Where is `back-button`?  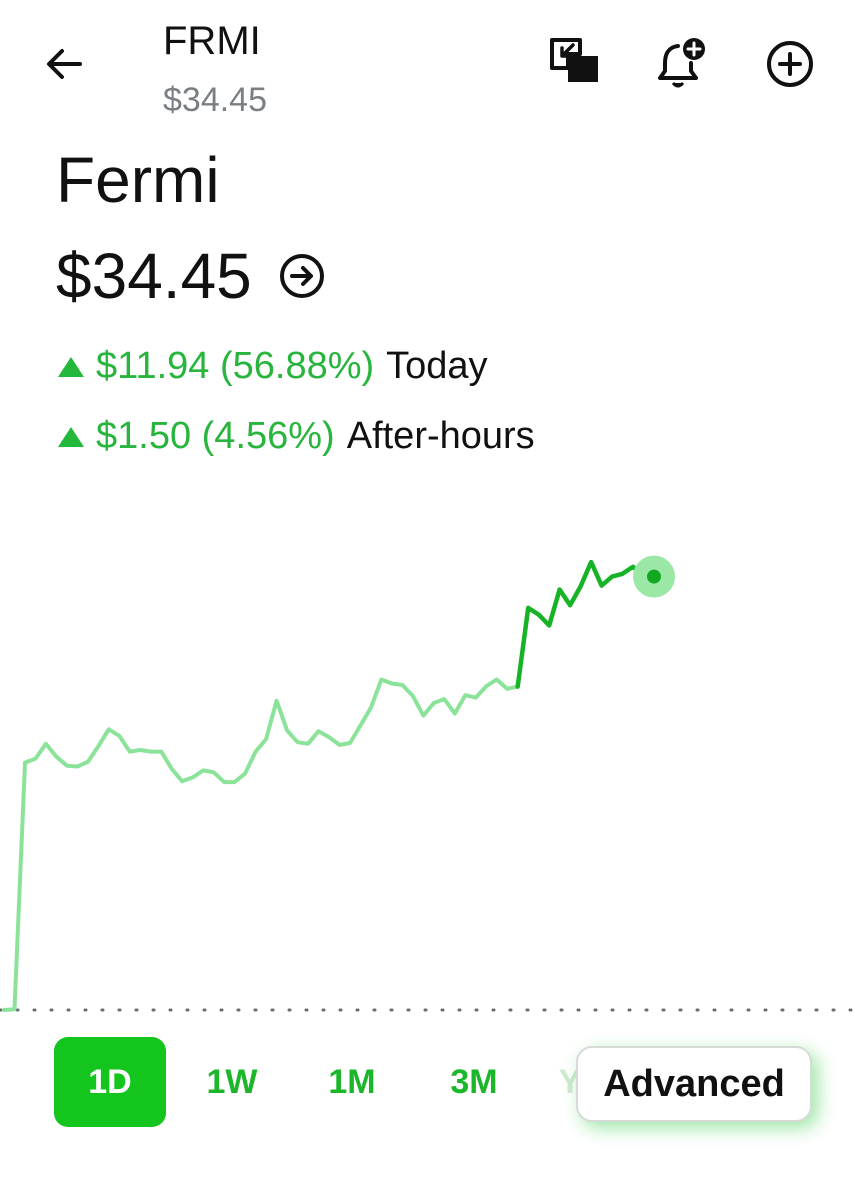
back-button is located at coordinates (64, 64).